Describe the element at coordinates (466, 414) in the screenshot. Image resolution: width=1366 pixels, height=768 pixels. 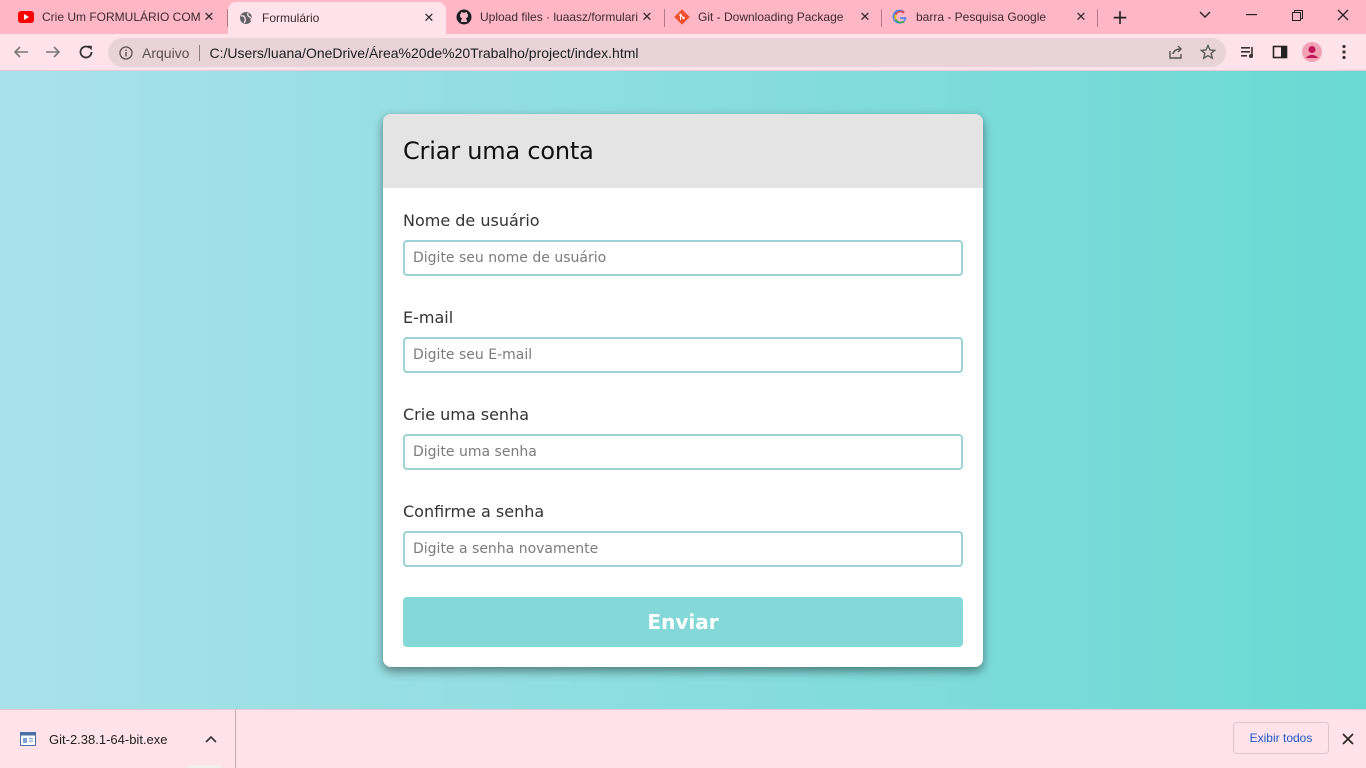
I see `password-label: Crie uma senha` at that location.